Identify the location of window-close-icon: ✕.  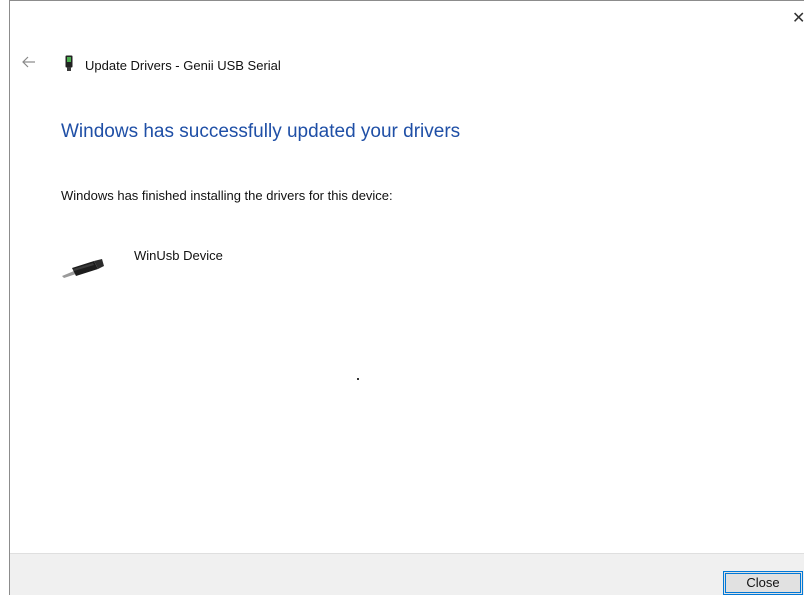
(798, 19).